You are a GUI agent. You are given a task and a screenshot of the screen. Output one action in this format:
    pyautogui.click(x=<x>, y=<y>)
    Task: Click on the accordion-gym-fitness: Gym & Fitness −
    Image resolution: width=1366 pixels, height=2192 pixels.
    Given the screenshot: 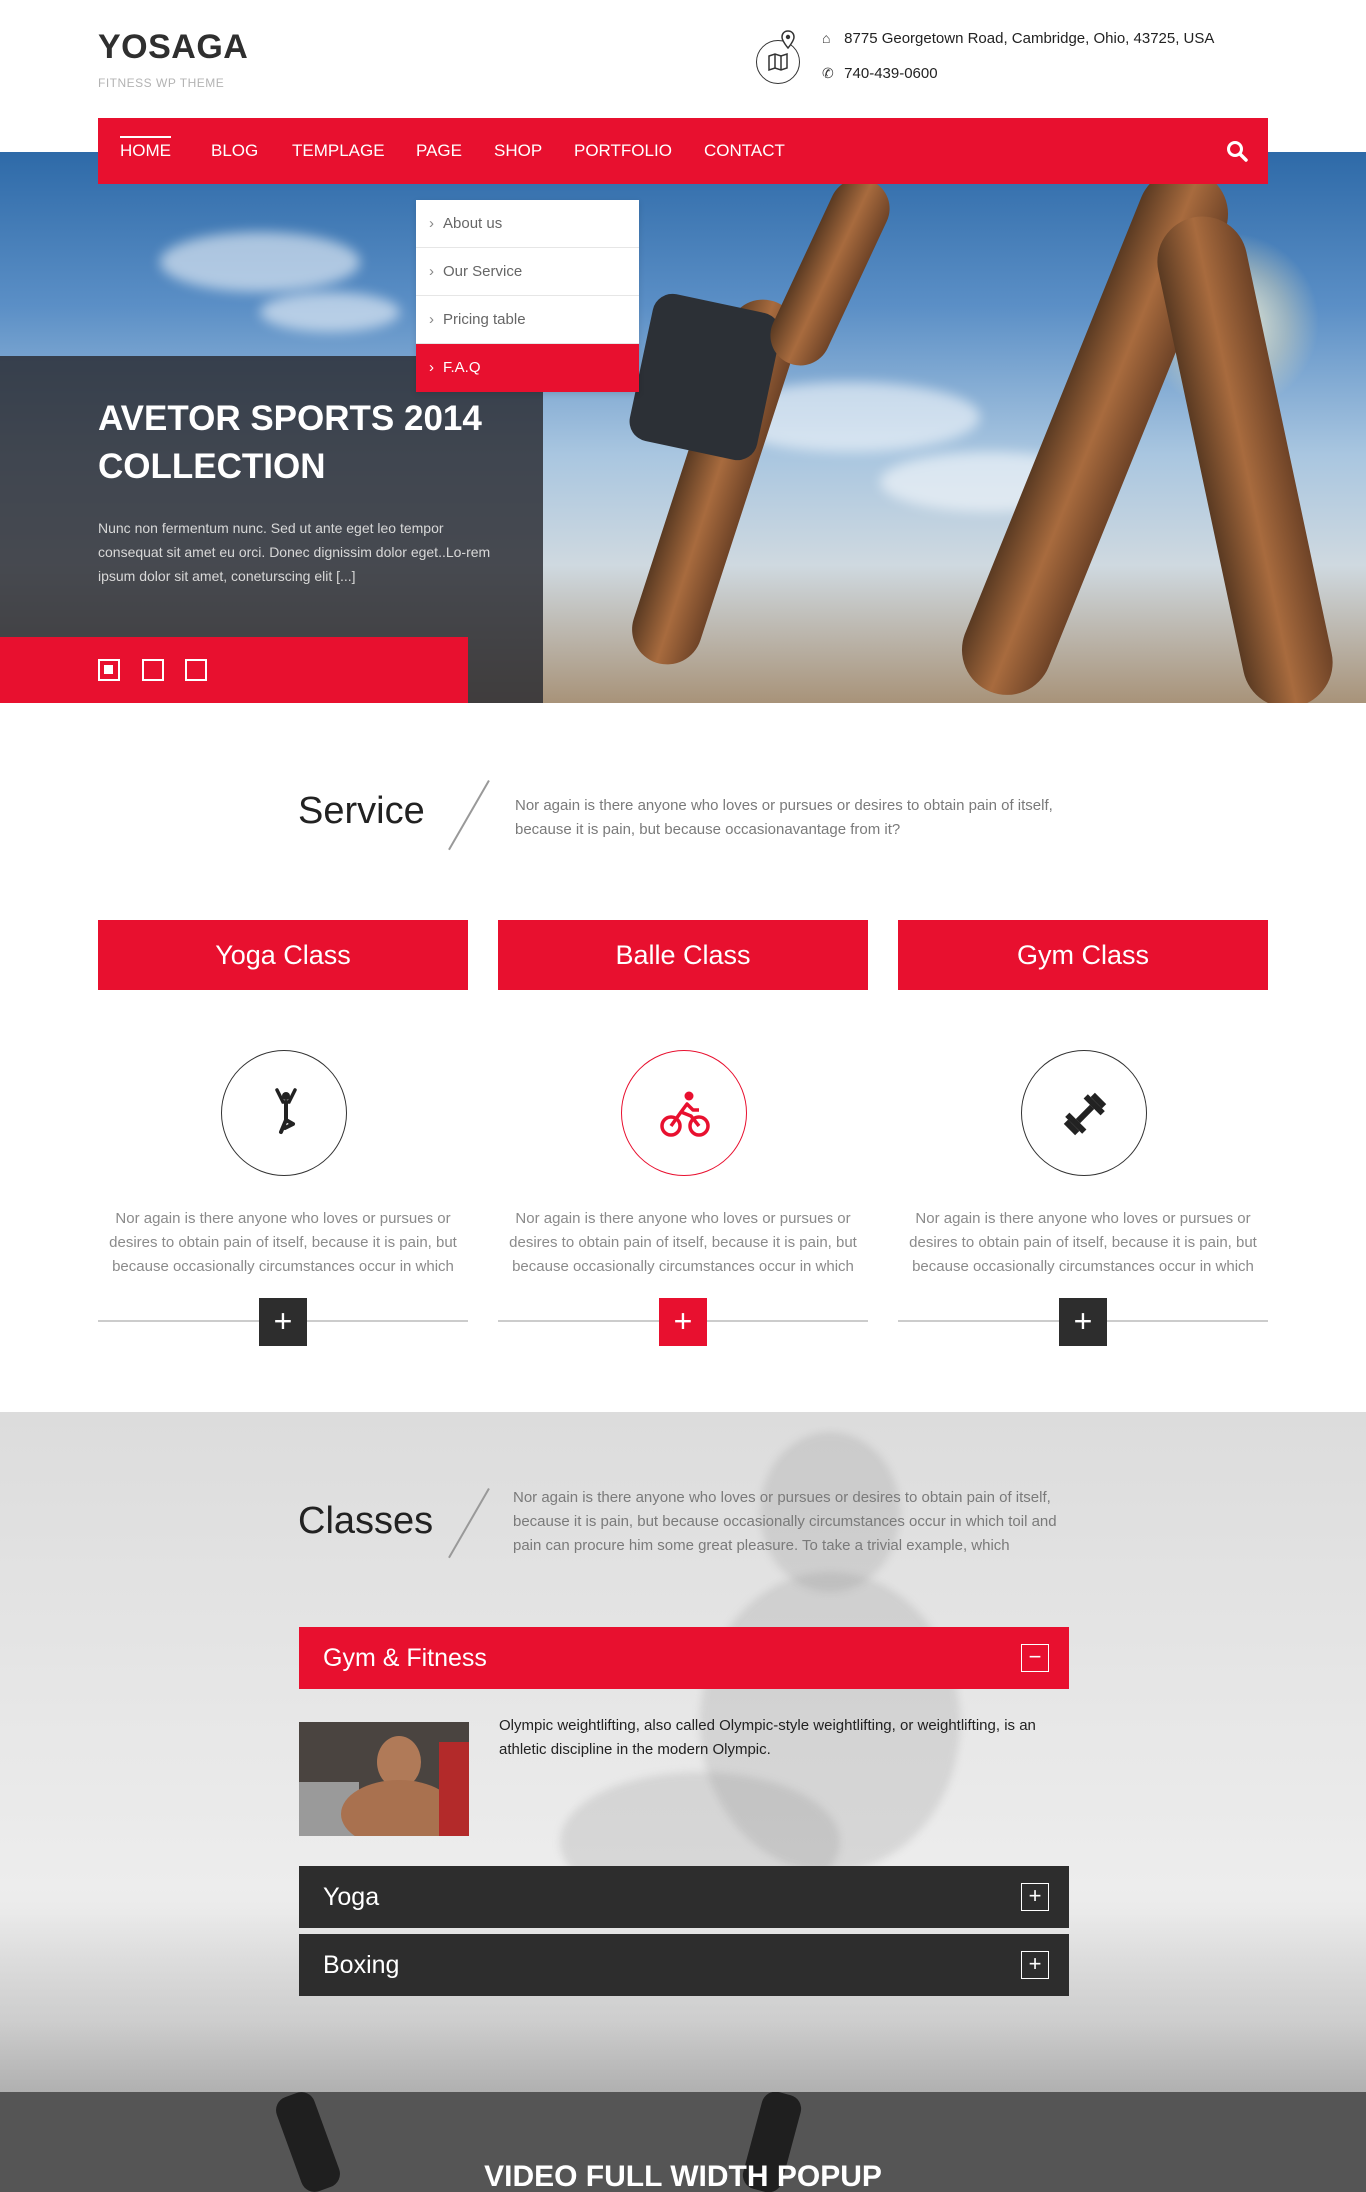 What is the action you would take?
    pyautogui.click(x=684, y=1658)
    